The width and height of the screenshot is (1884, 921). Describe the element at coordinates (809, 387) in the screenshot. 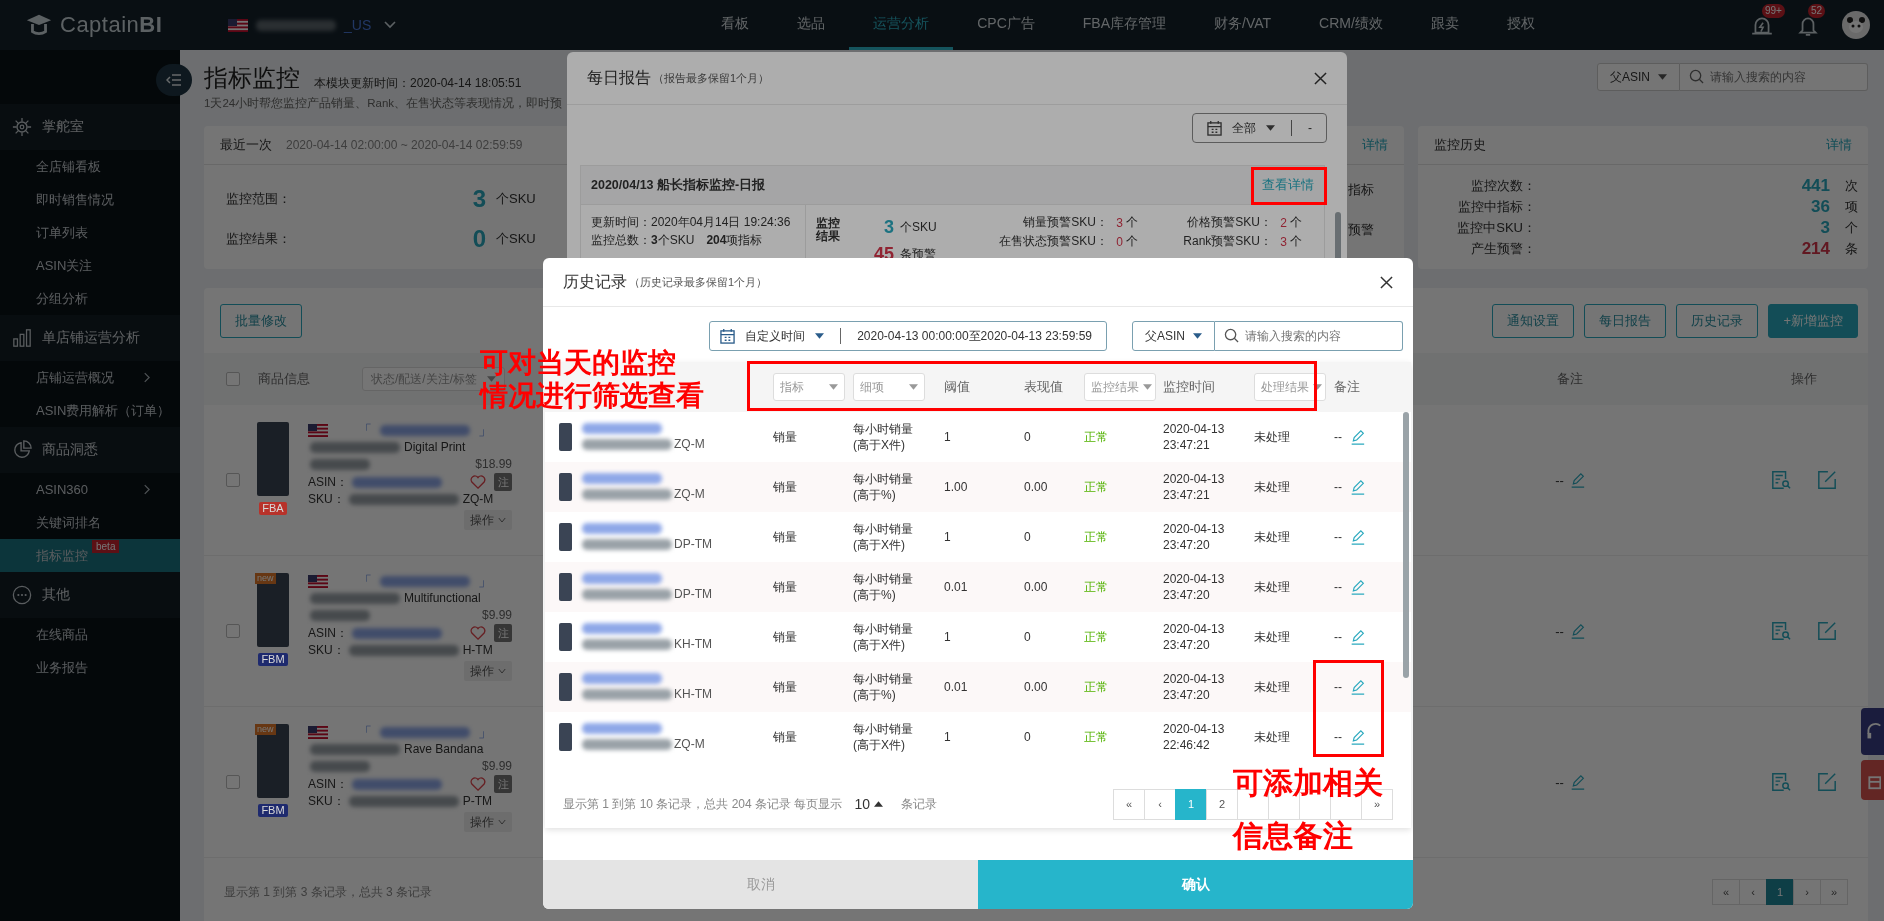

I see `filter-dropdown: 指标` at that location.